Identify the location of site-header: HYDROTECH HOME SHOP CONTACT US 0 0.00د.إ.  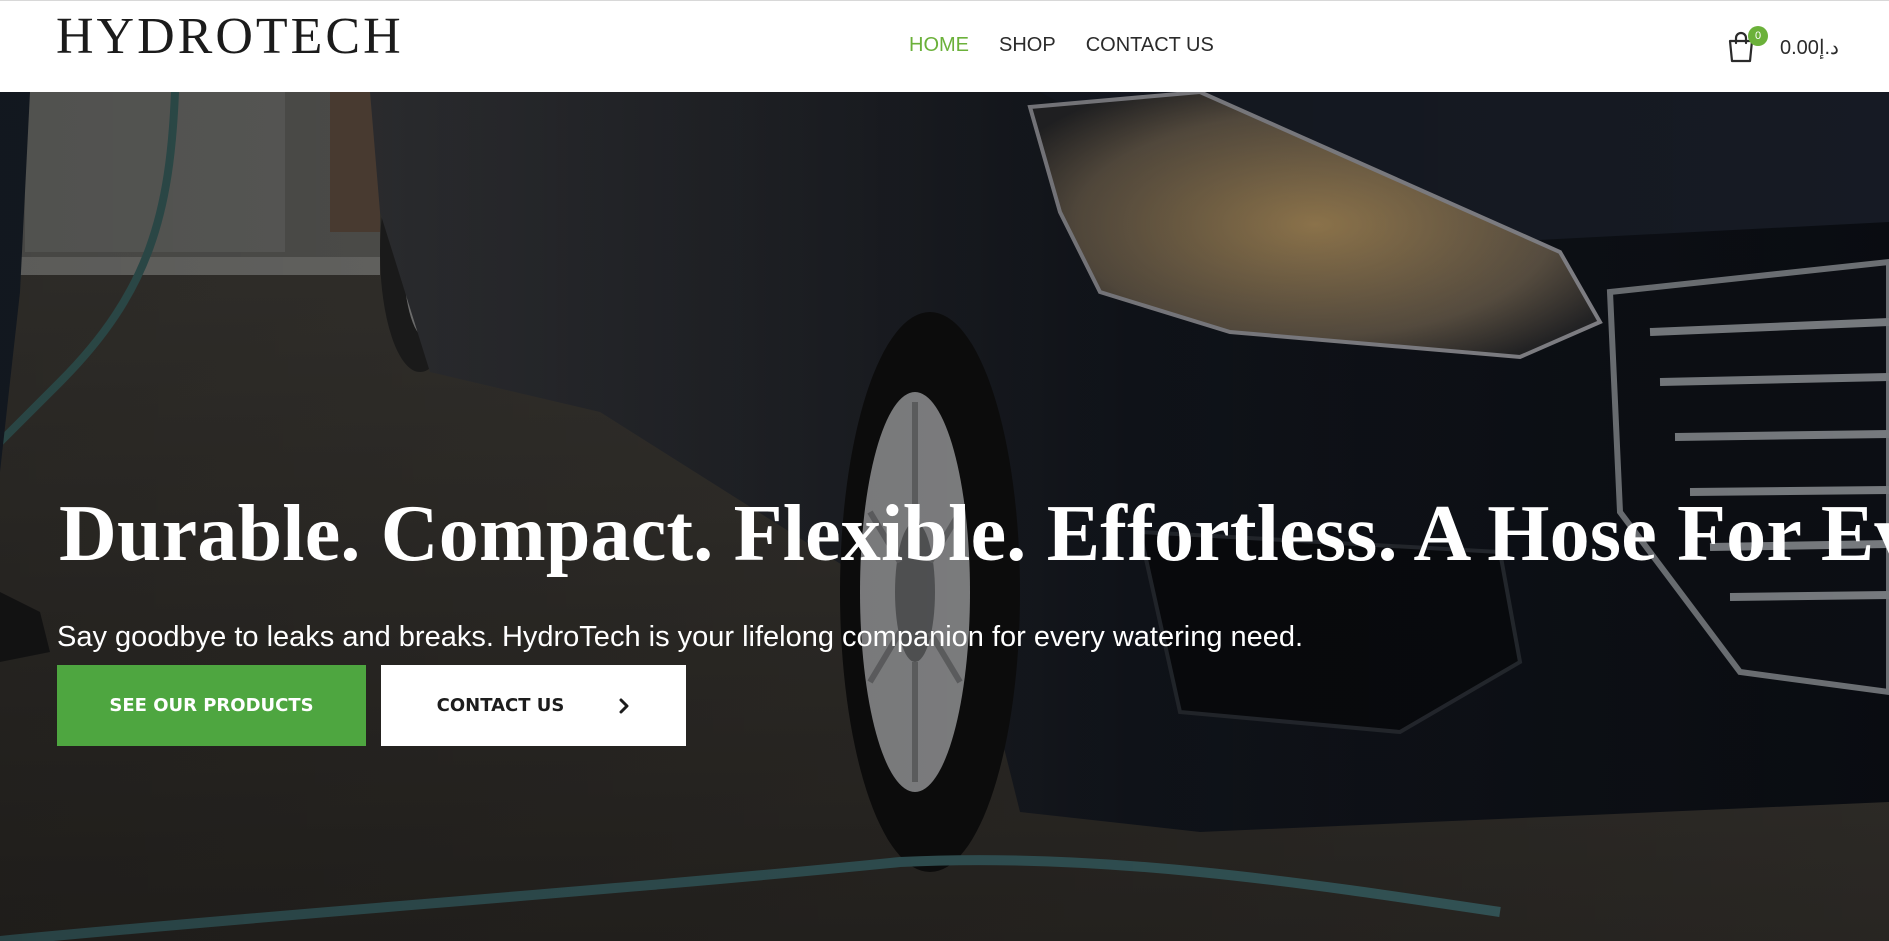
(944, 46).